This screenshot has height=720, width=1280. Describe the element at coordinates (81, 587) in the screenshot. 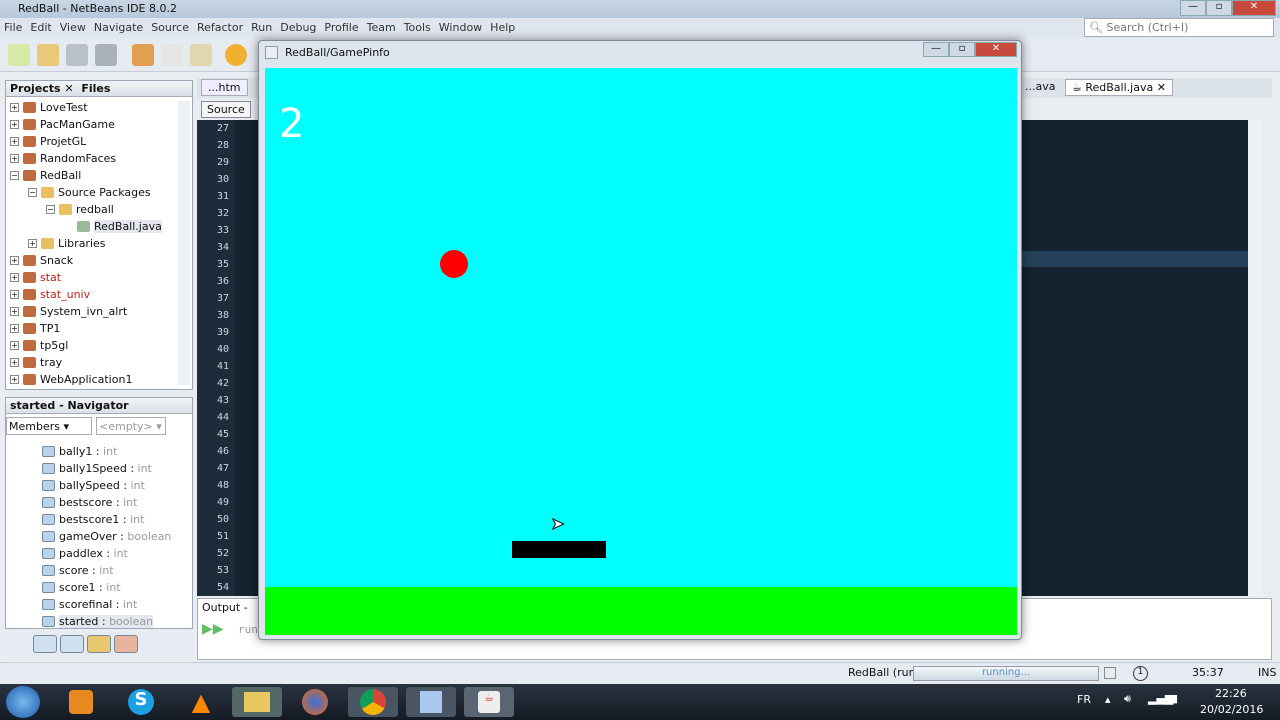

I see `navigator-member: score1 : int` at that location.